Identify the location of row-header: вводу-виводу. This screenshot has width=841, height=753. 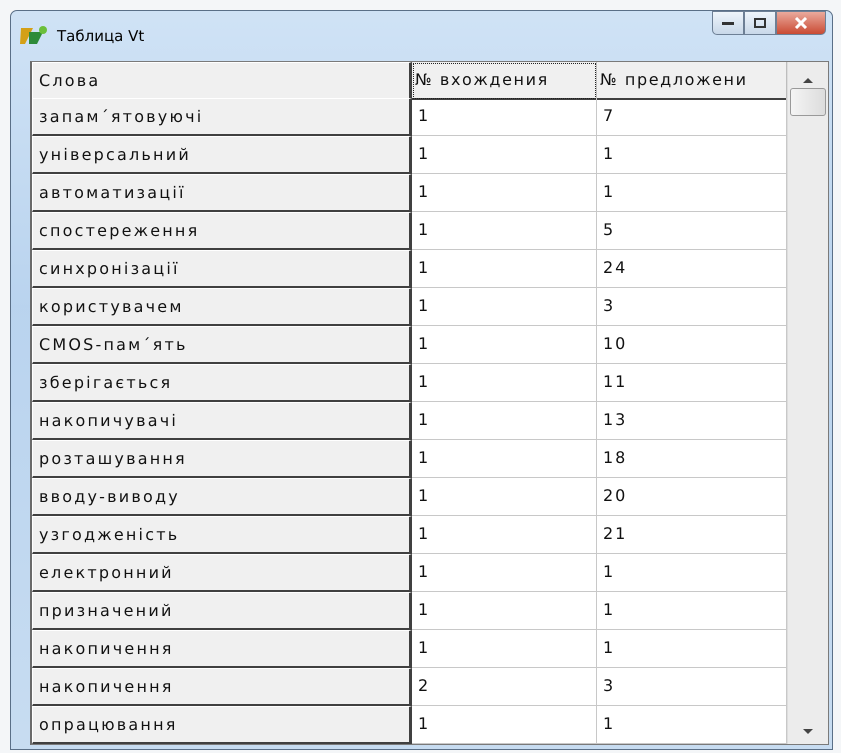
(222, 497).